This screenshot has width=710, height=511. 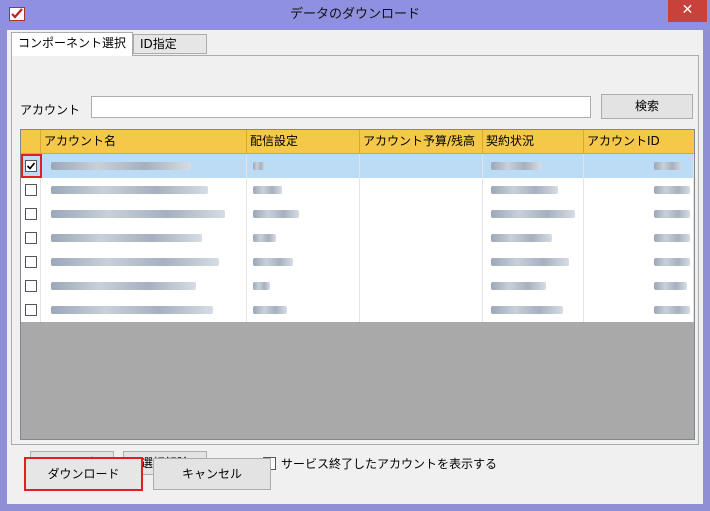 What do you see at coordinates (83, 474) in the screenshot?
I see `download-button: ダウンロード` at bounding box center [83, 474].